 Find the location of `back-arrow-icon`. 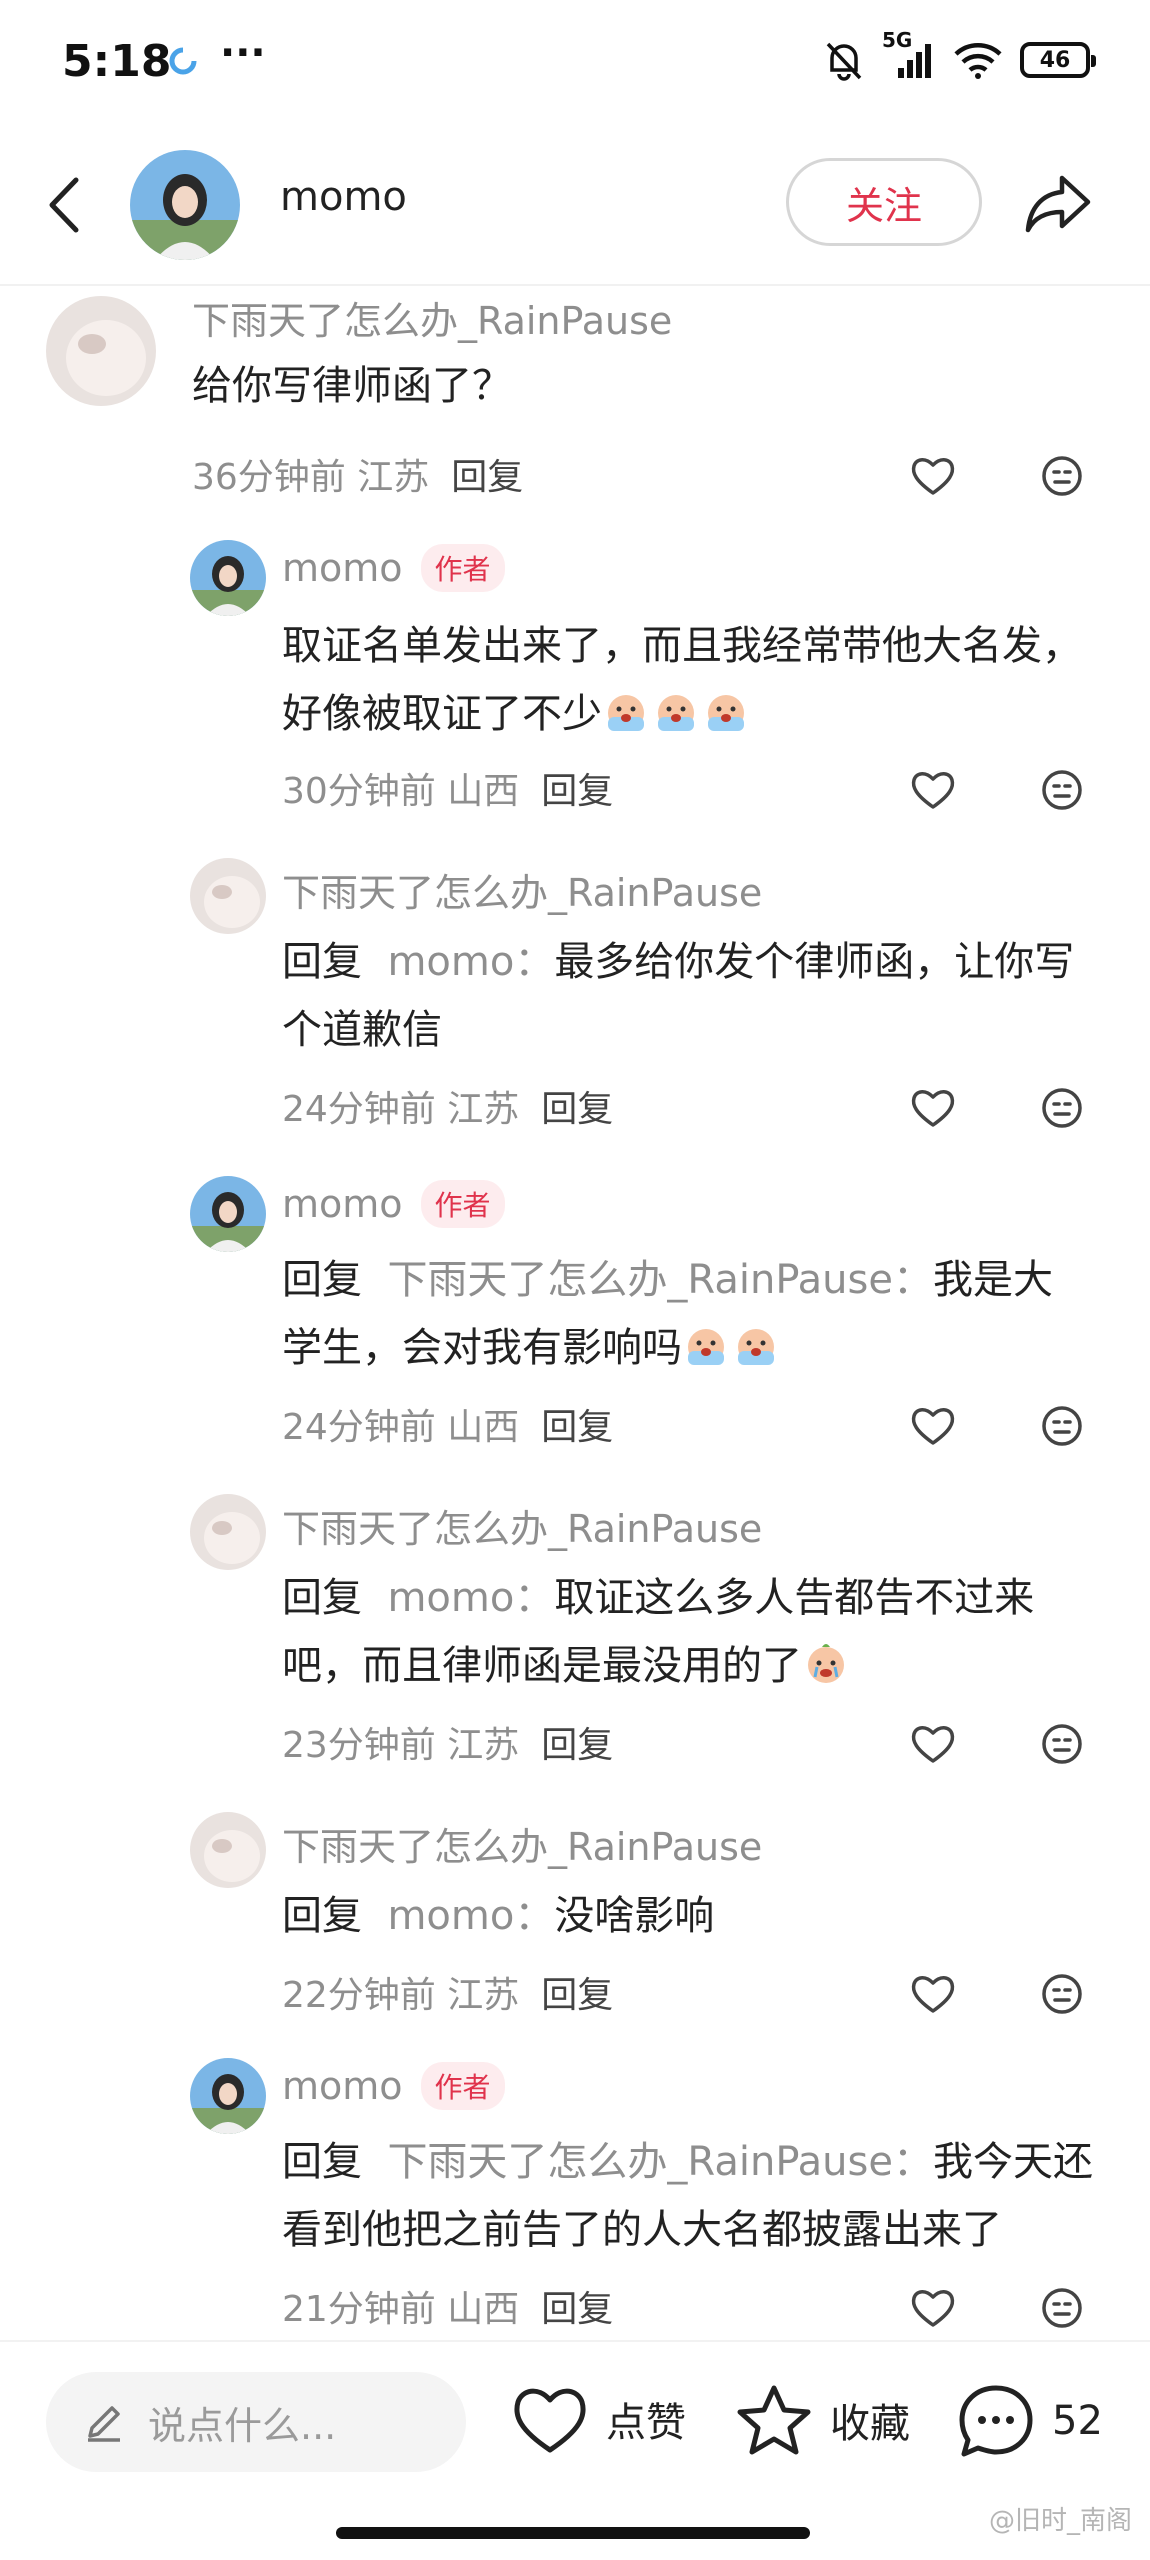

back-arrow-icon is located at coordinates (65, 205).